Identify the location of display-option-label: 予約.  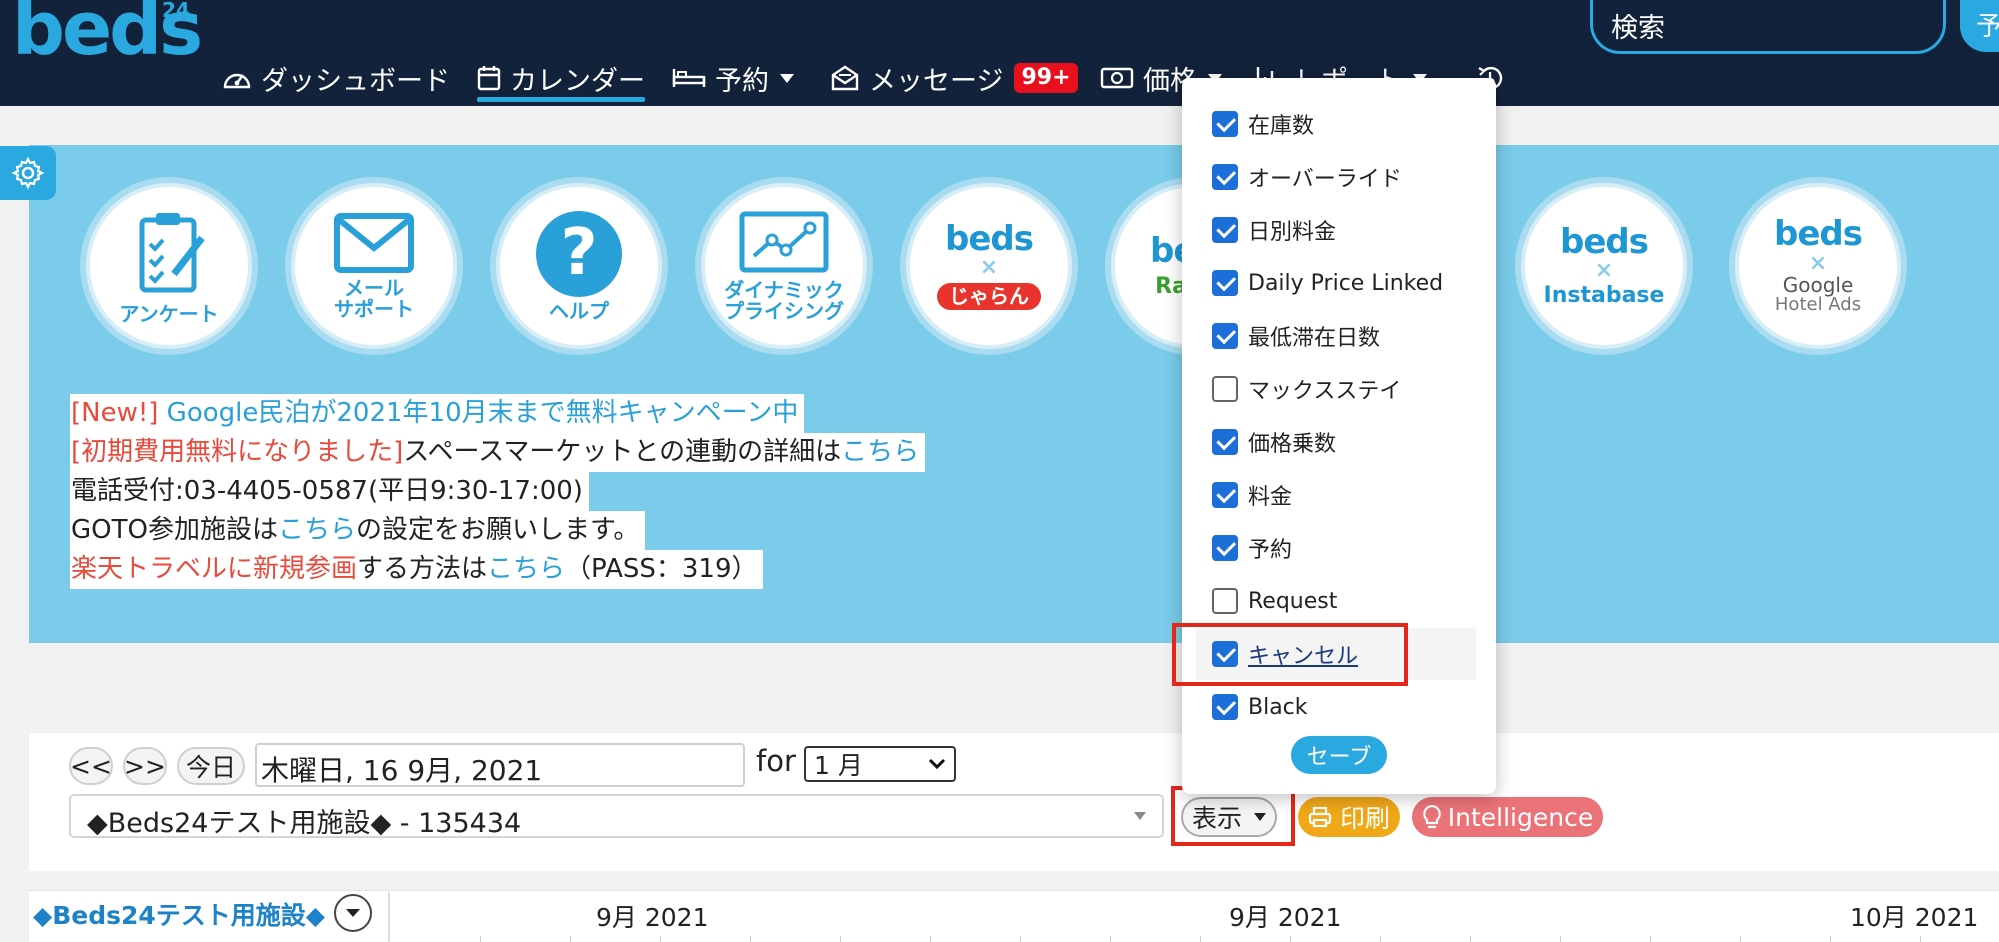
(1270, 550).